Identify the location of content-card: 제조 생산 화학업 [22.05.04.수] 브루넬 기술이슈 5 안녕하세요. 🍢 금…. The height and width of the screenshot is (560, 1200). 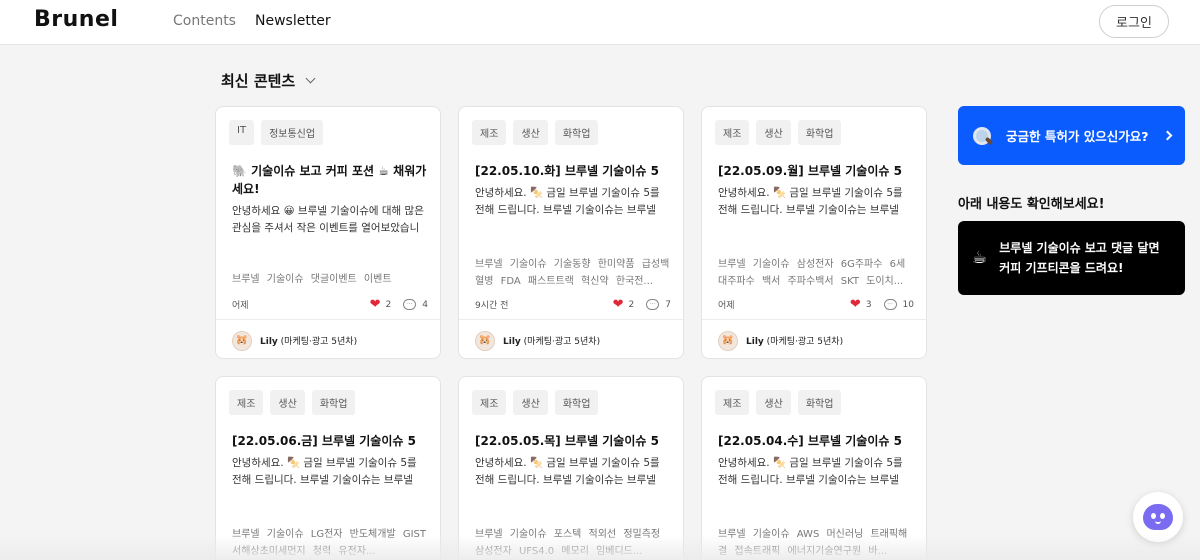
(814, 468).